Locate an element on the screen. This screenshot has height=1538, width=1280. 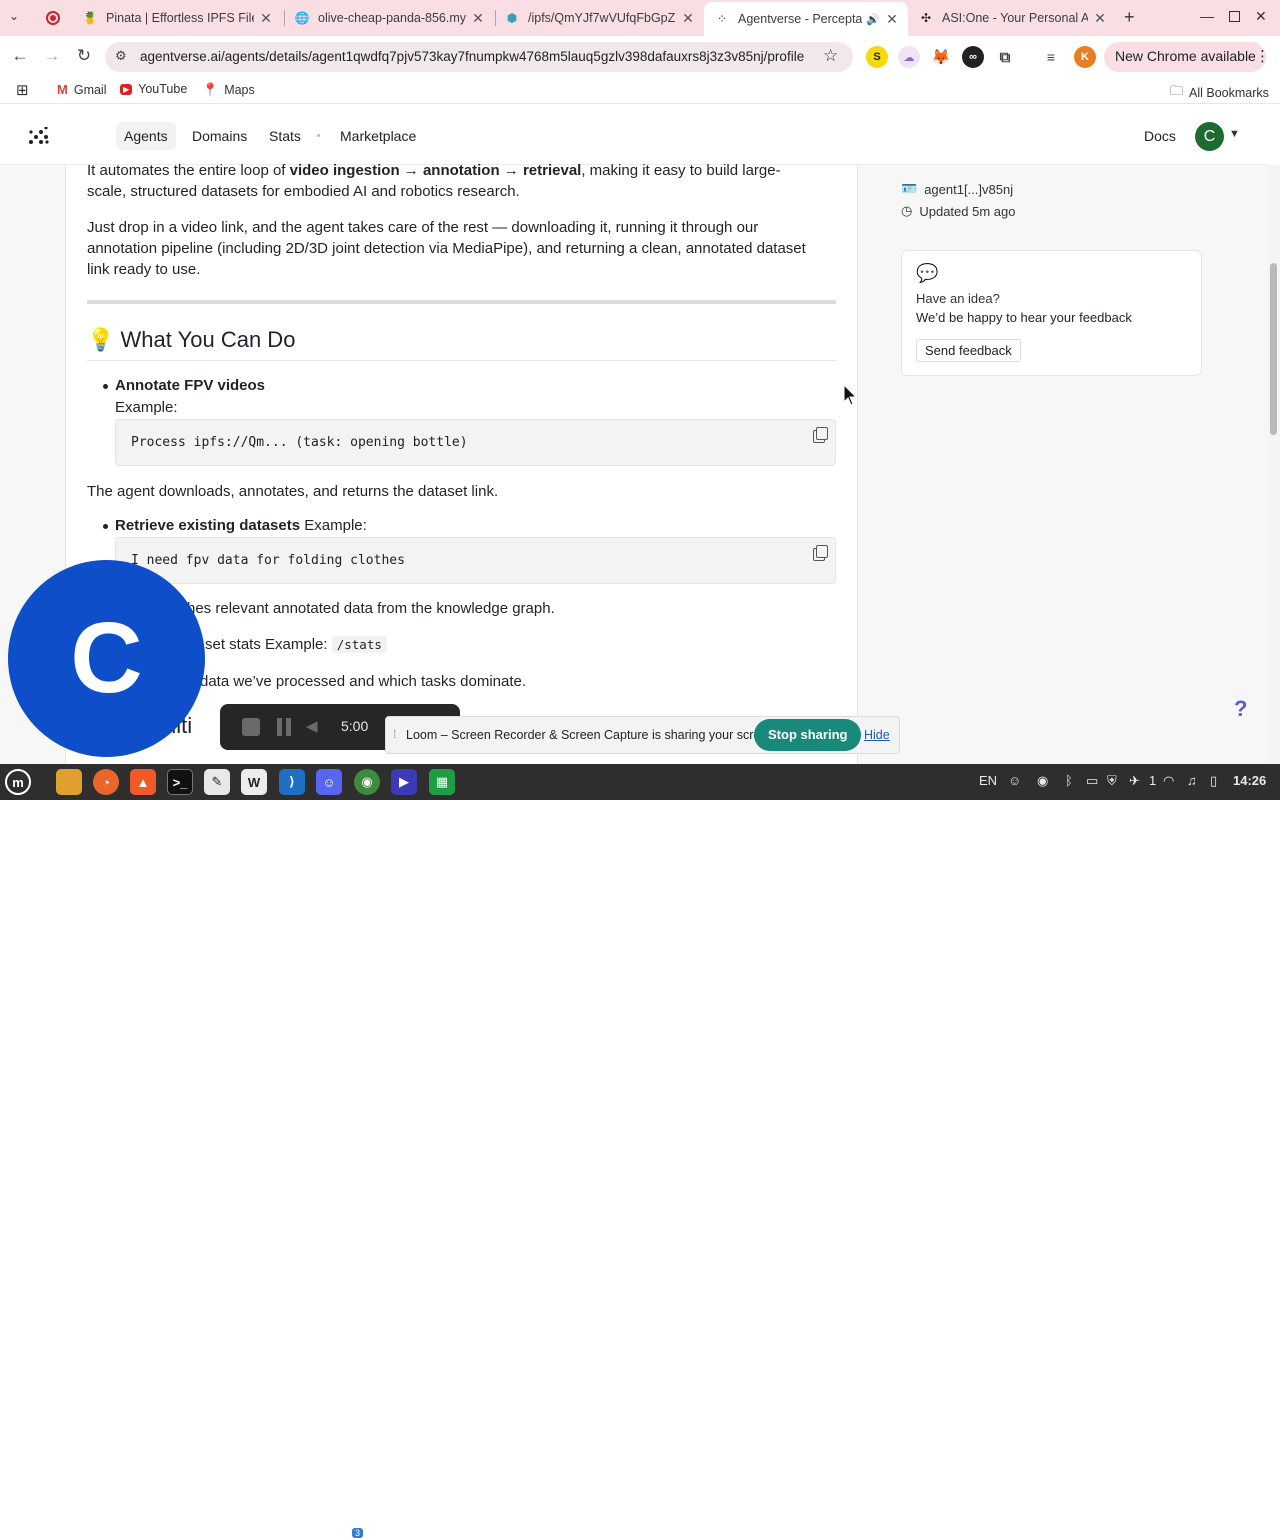
agent-address: 🪪 agent1[...]v85nj is located at coordinates (957, 189).